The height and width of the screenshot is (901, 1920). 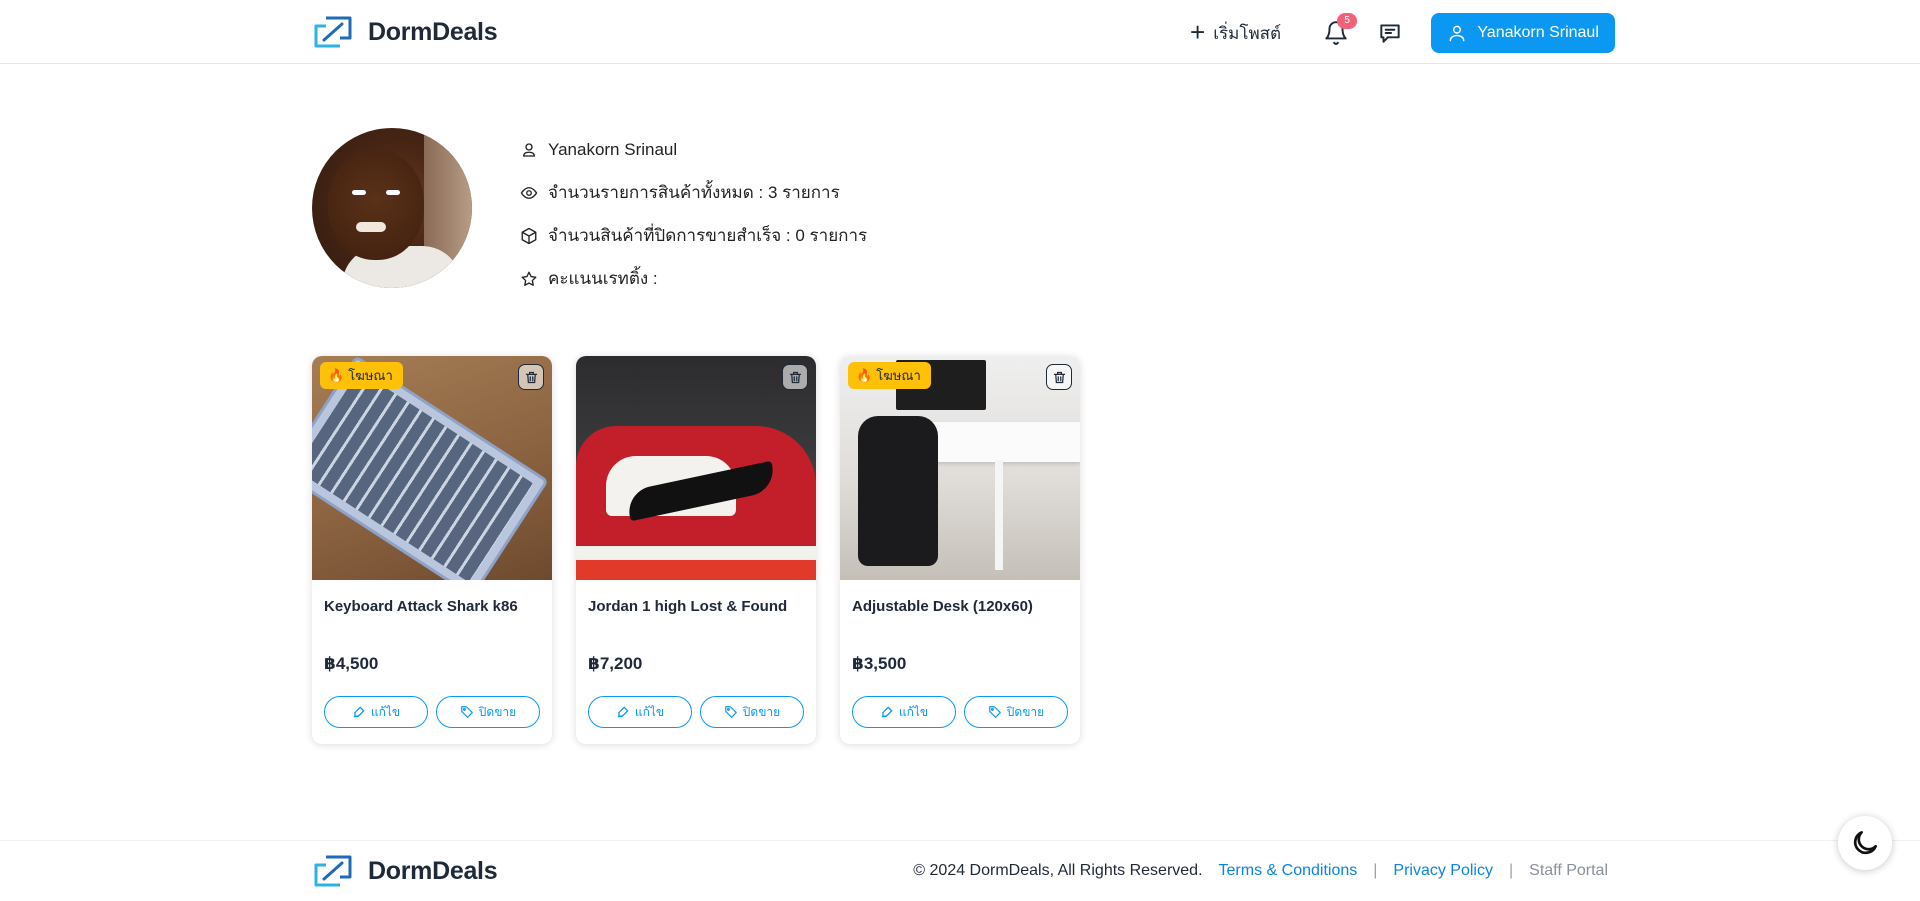 What do you see at coordinates (603, 278) in the screenshot?
I see `rating-text: คะแนนเรทติ้ง :` at bounding box center [603, 278].